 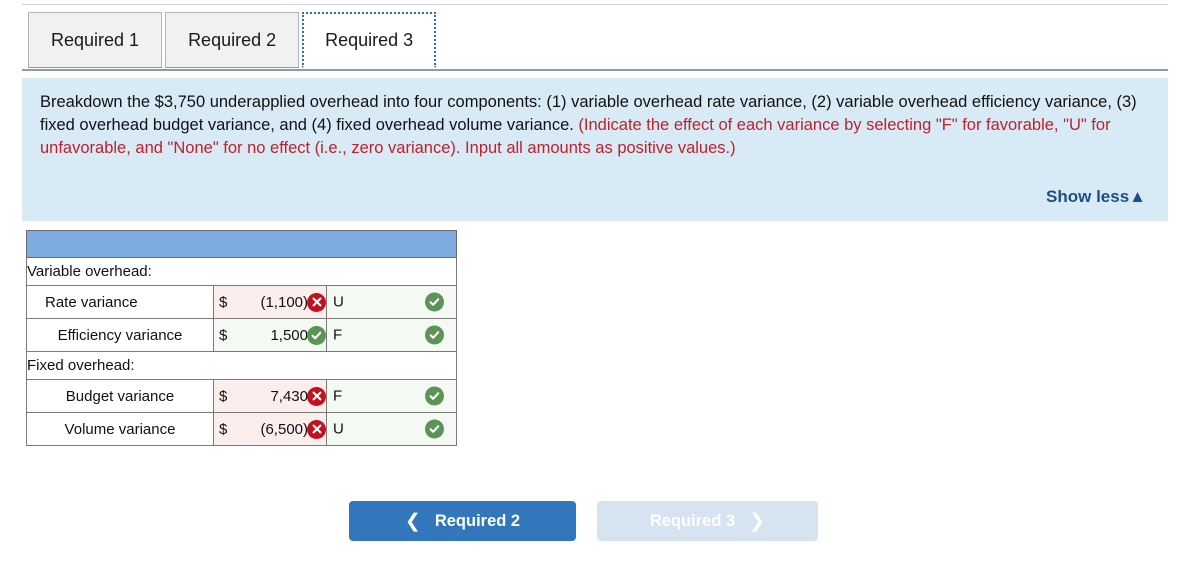 I want to click on next-required-label: Required 3, so click(x=692, y=520).